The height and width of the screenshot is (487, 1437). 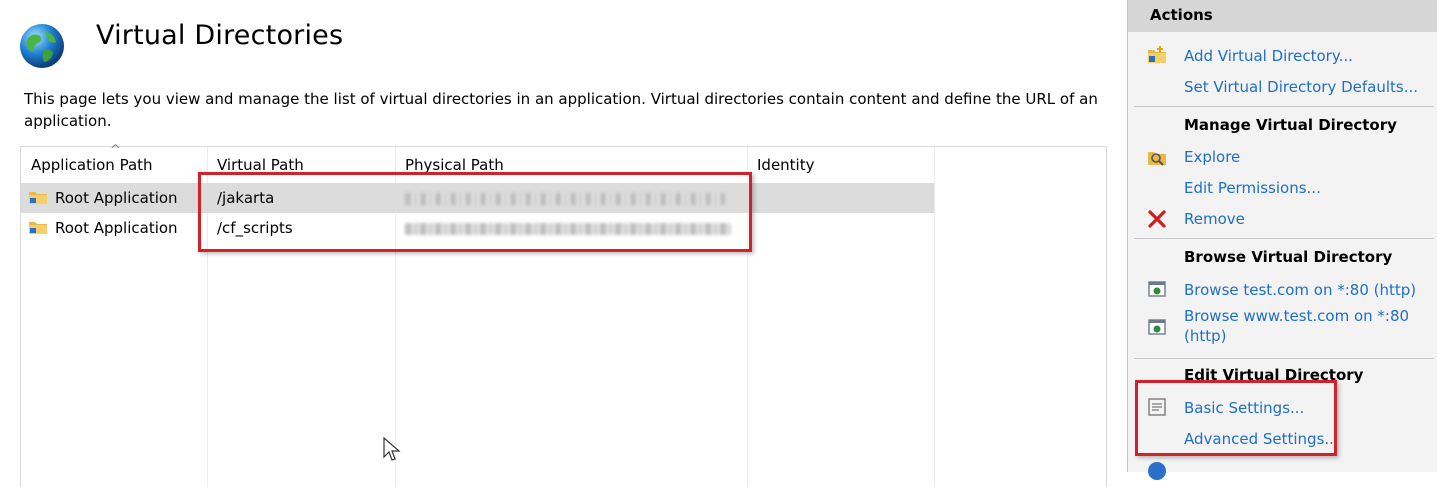 I want to click on header-identity: Identity, so click(x=840, y=165).